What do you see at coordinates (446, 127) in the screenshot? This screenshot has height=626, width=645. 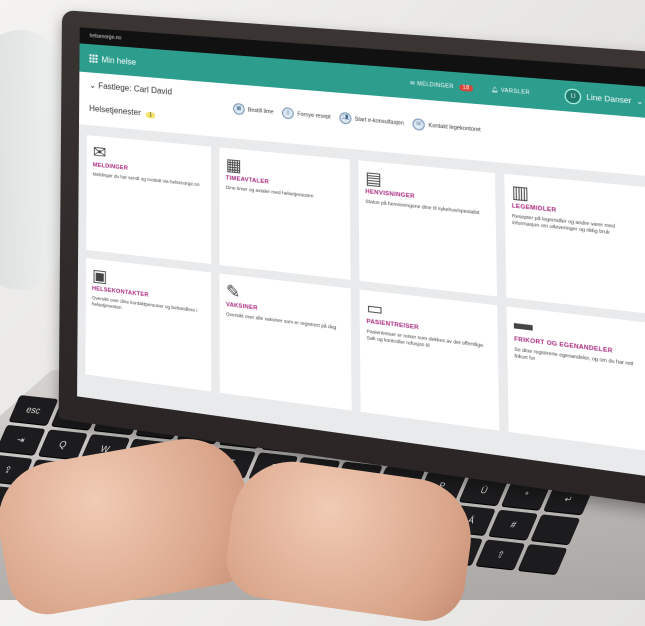 I see `action-3: ☏ Kontakt legekontoret` at bounding box center [446, 127].